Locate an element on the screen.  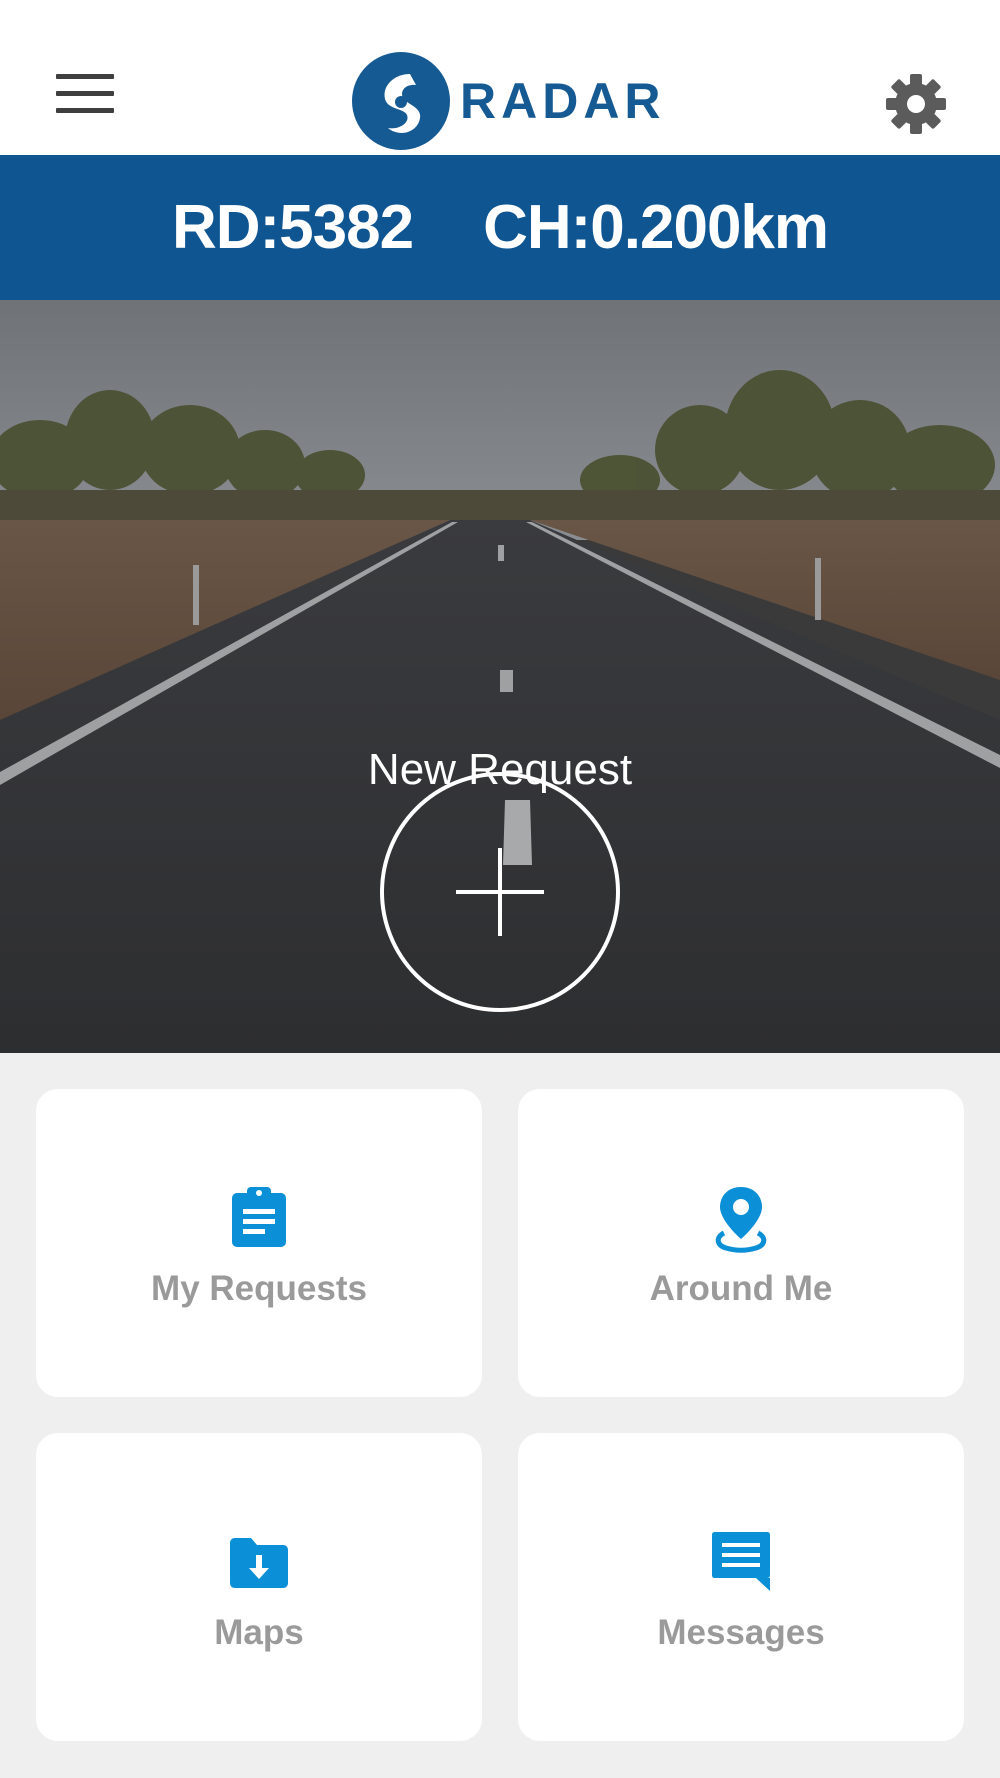
tile-my-requests: My Requests is located at coordinates (259, 1243).